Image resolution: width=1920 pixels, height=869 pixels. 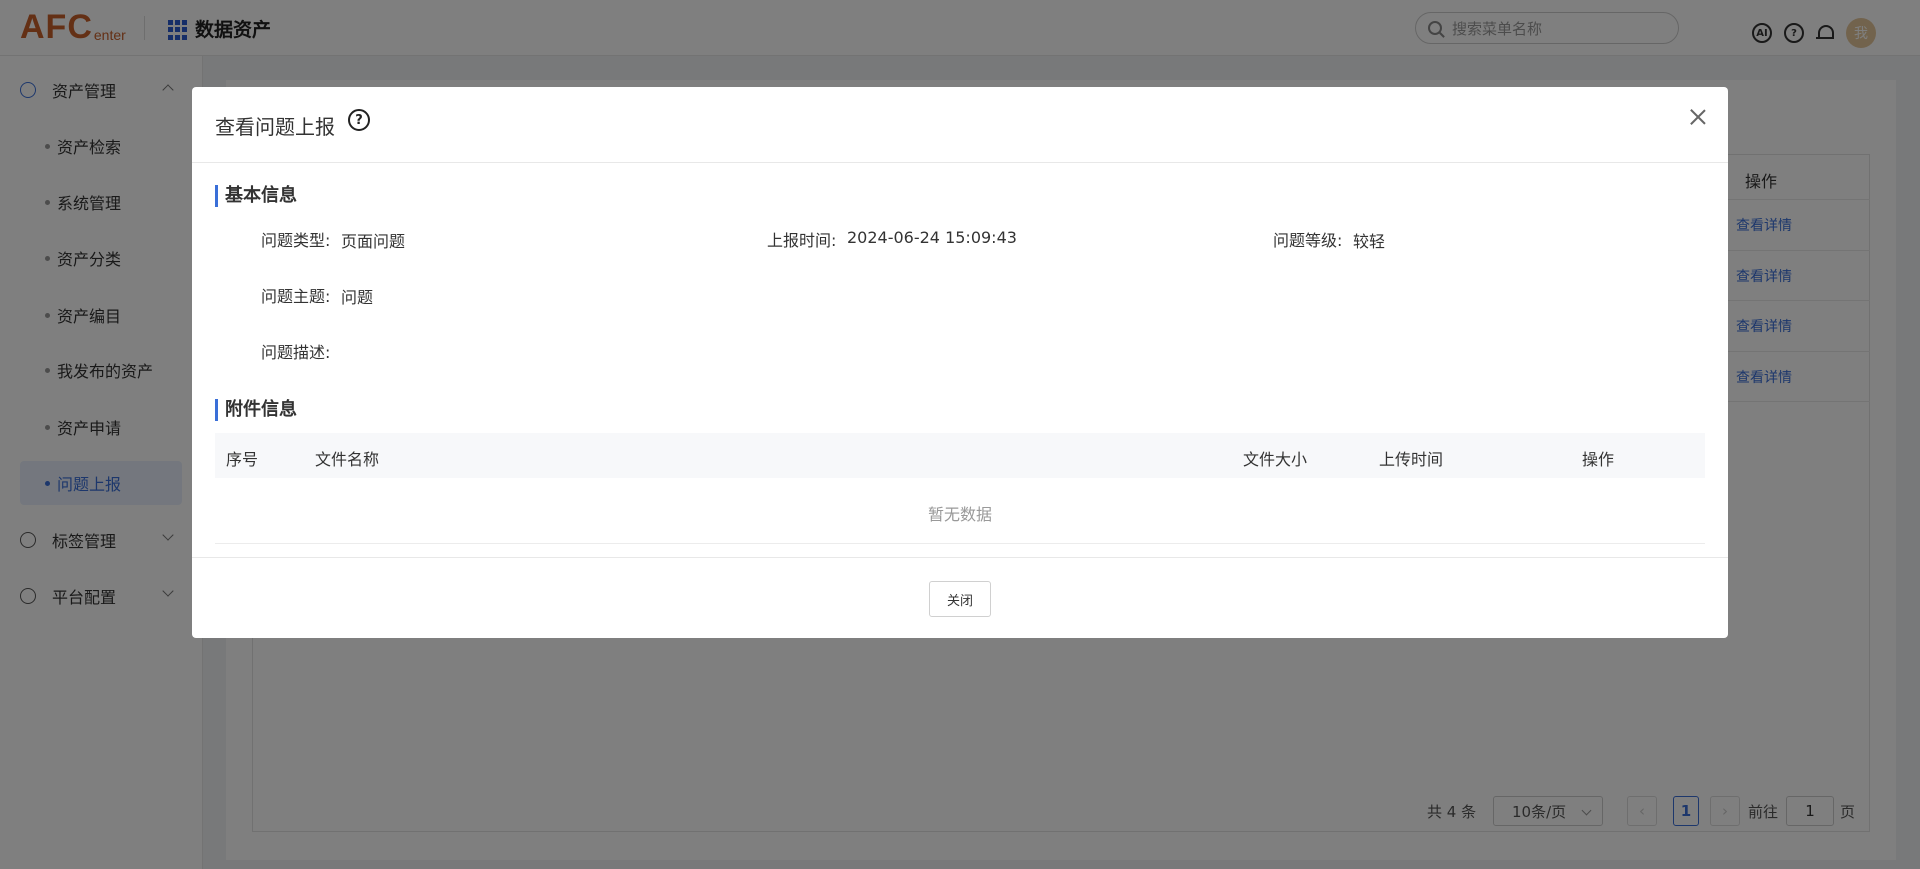 What do you see at coordinates (296, 296) in the screenshot?
I see `issue-subject-label: 问题主题:` at bounding box center [296, 296].